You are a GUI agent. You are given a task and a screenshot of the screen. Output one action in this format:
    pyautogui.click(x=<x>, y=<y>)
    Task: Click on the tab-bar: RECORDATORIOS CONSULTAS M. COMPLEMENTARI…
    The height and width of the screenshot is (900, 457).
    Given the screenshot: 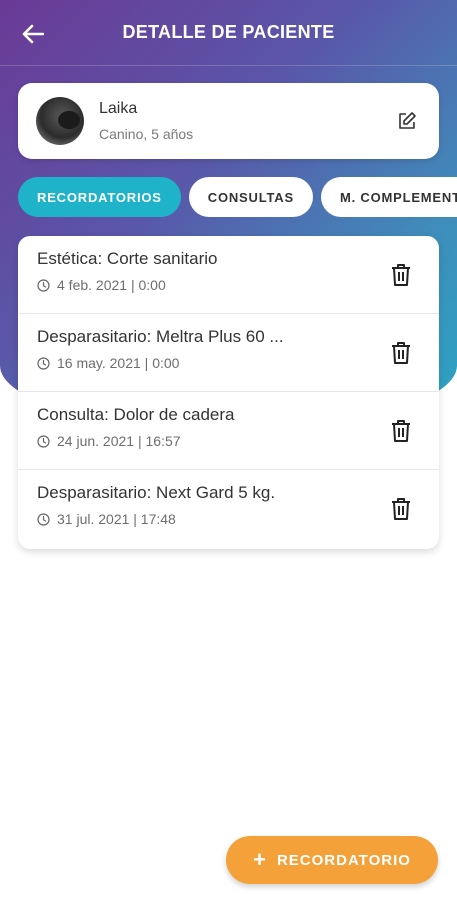 What is the action you would take?
    pyautogui.click(x=237, y=197)
    